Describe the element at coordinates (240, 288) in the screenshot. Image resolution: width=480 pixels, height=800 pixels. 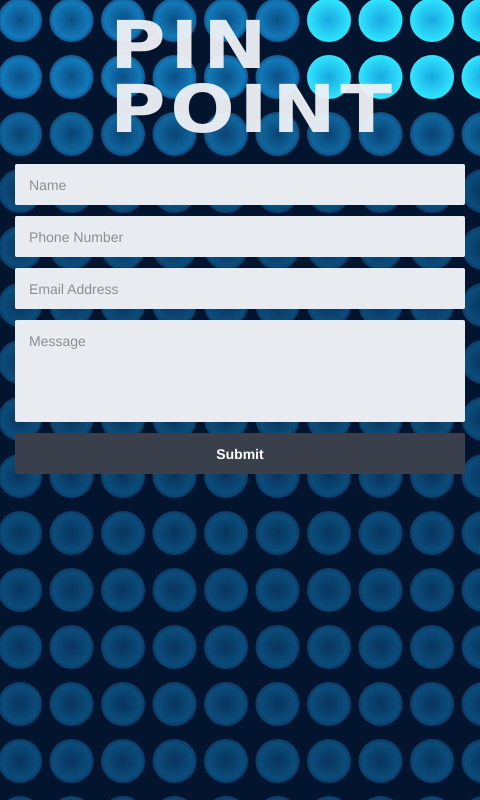
I see `text-field: Email Address` at that location.